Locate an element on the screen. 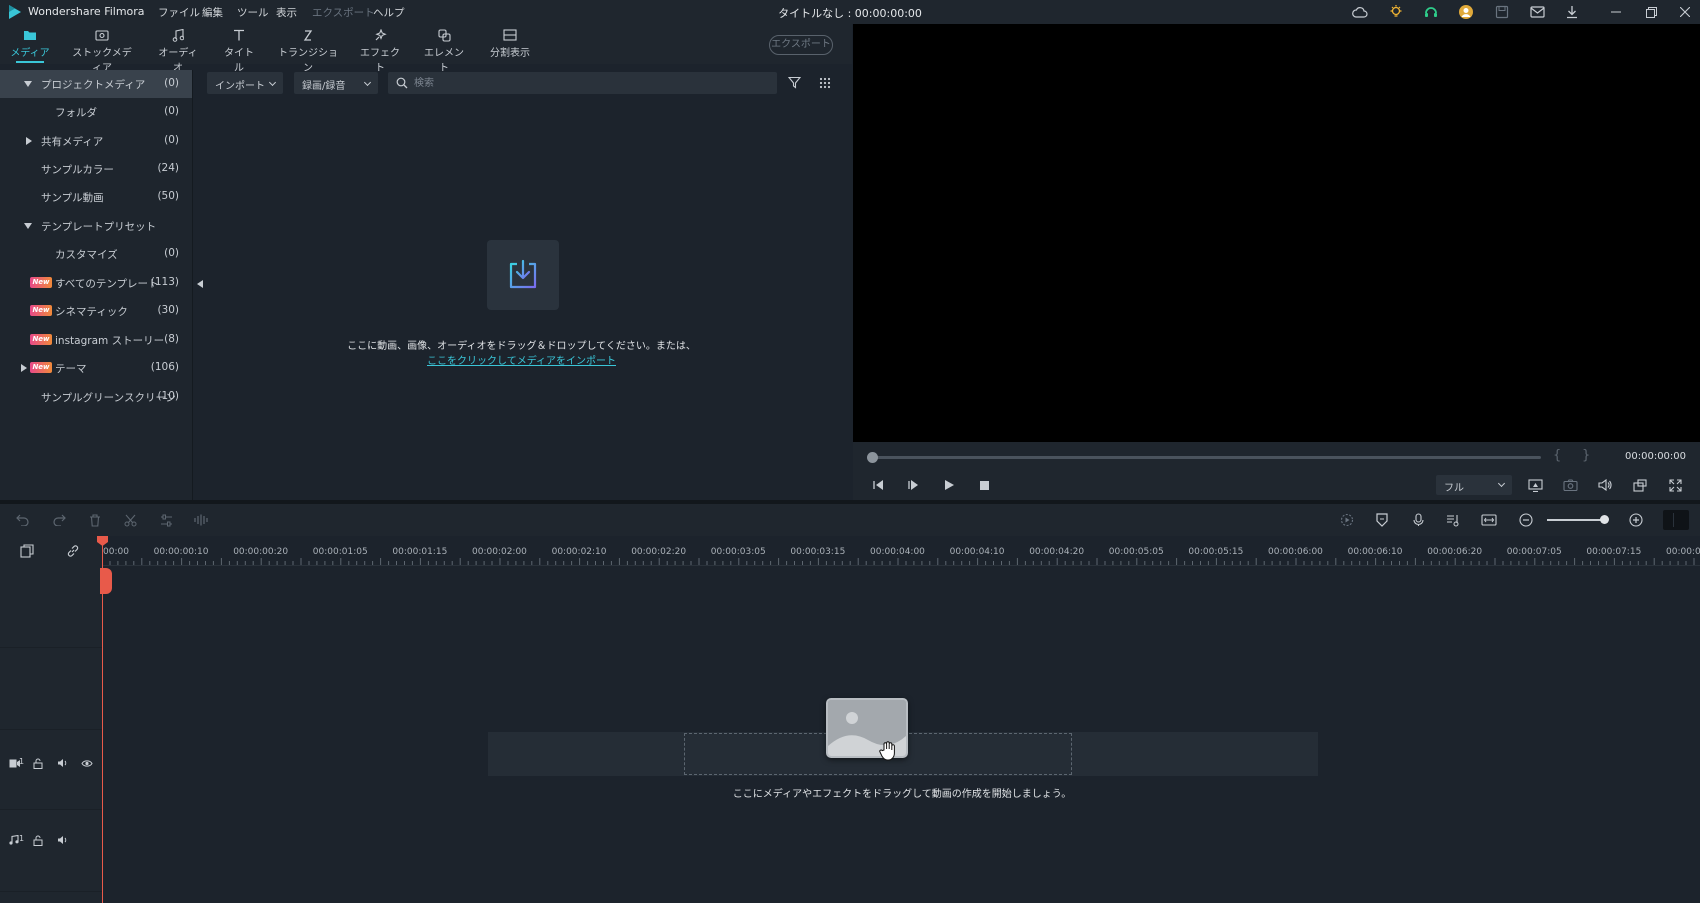  play-icon is located at coordinates (949, 485).